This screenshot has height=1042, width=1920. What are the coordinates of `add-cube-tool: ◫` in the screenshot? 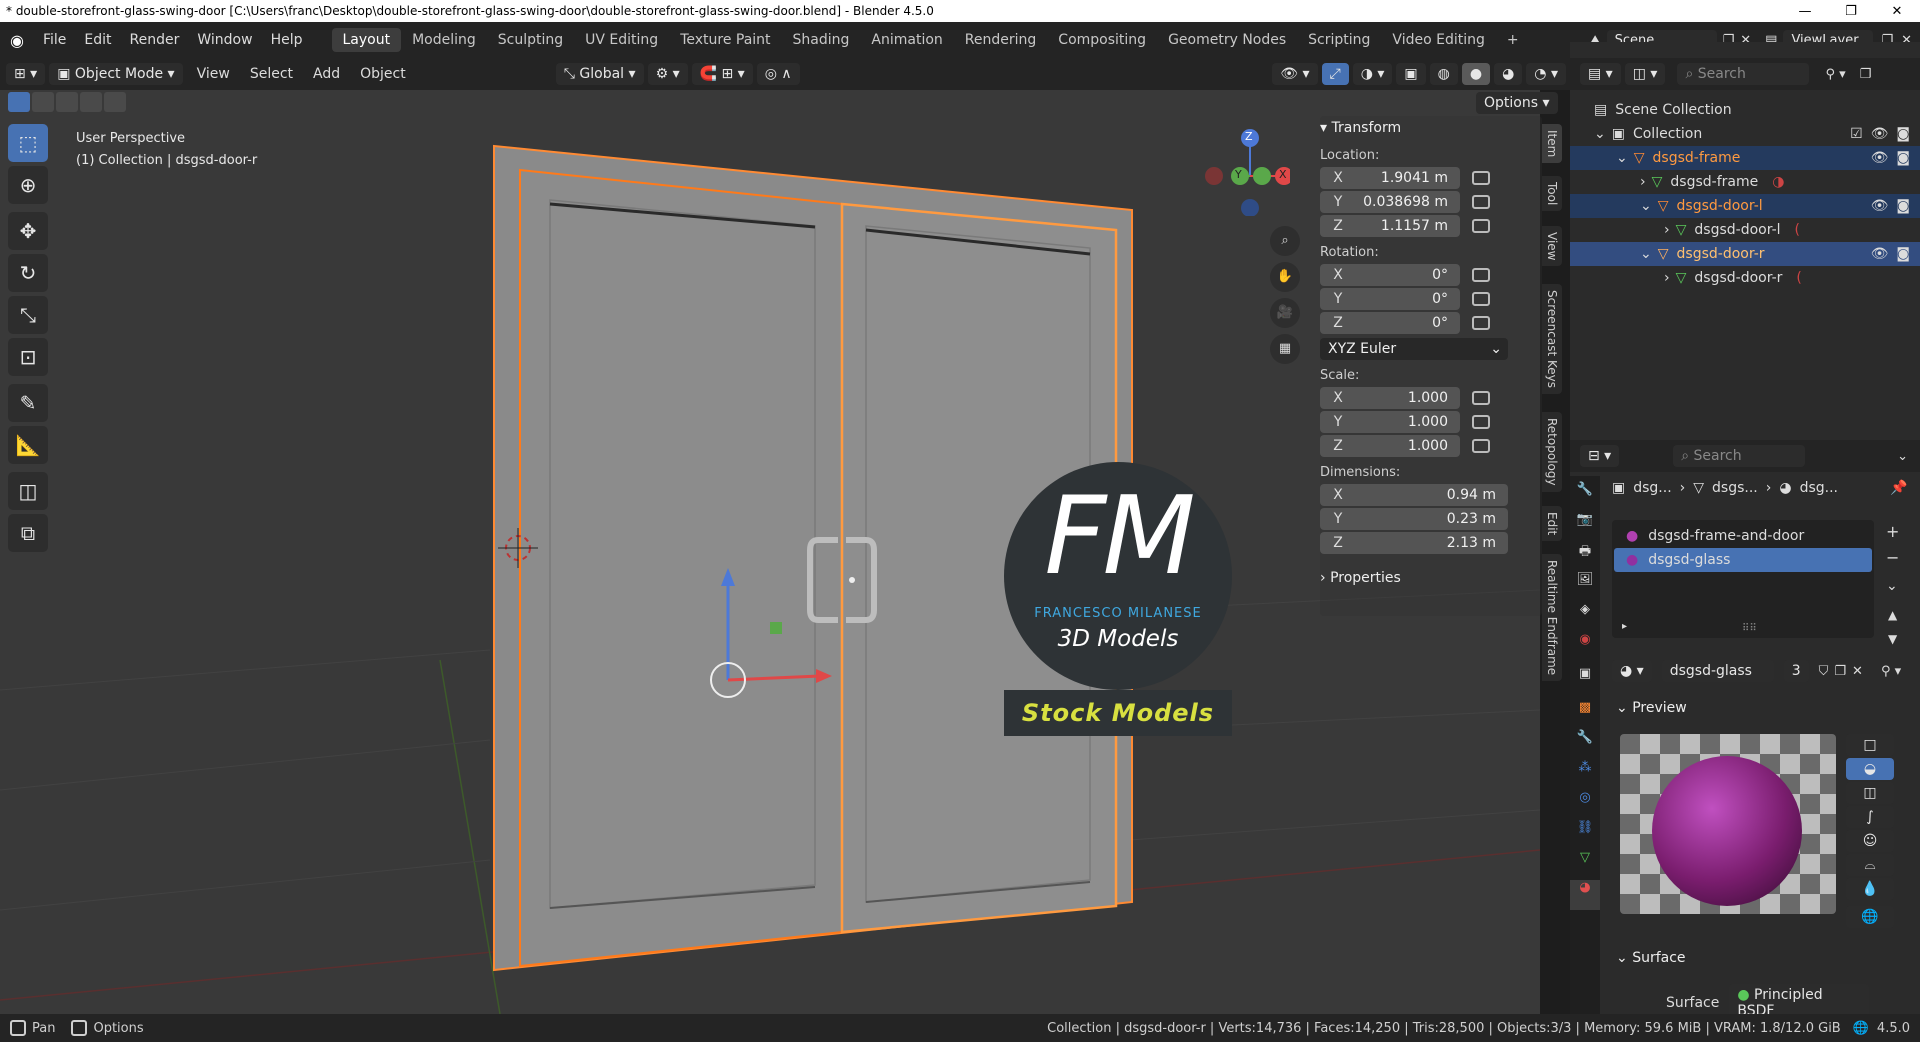 It's located at (28, 491).